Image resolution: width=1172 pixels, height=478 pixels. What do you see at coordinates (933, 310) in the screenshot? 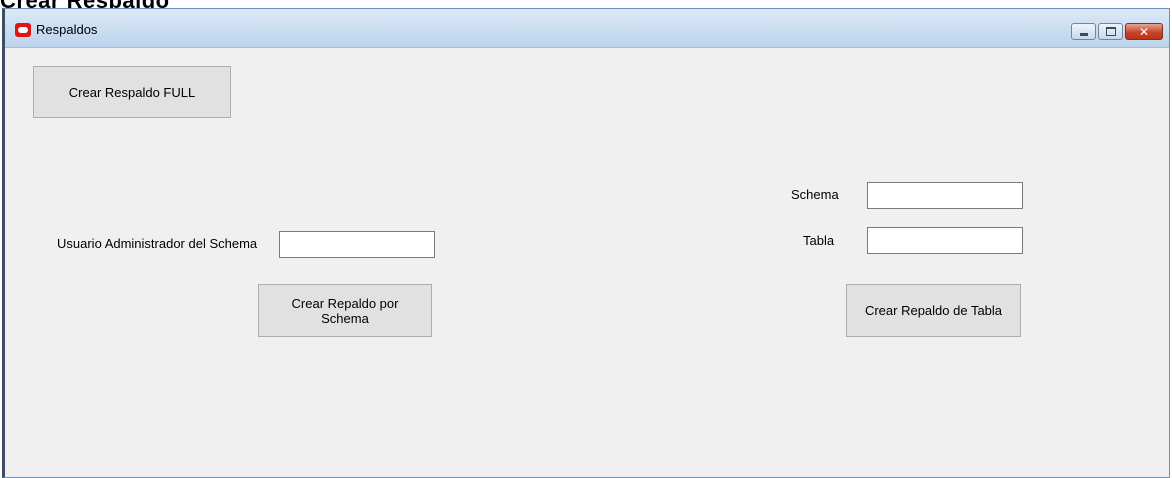
I see `create-table-backup-button: Crear Repaldo de Tabla` at bounding box center [933, 310].